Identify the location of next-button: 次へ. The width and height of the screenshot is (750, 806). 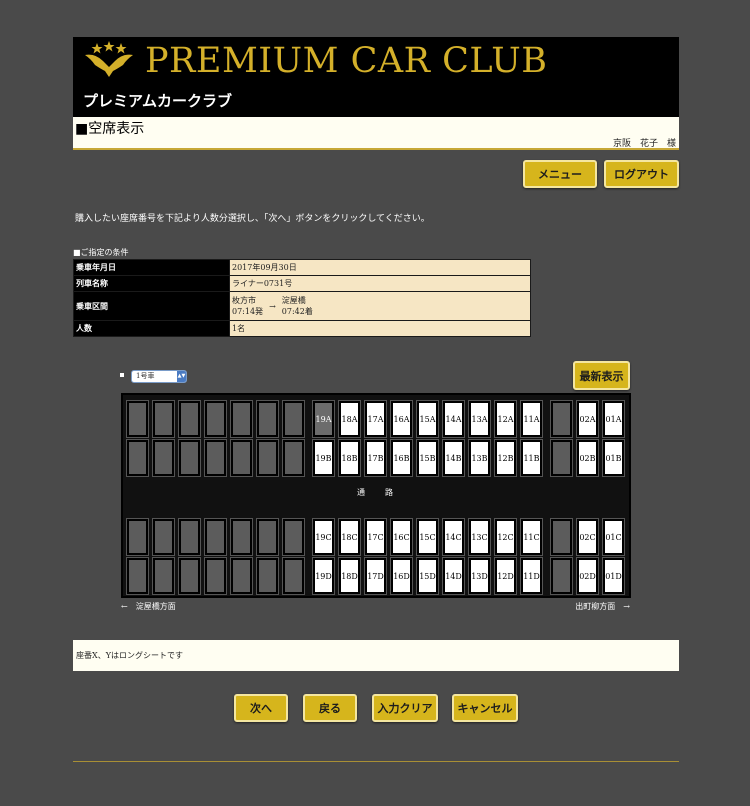
(261, 708).